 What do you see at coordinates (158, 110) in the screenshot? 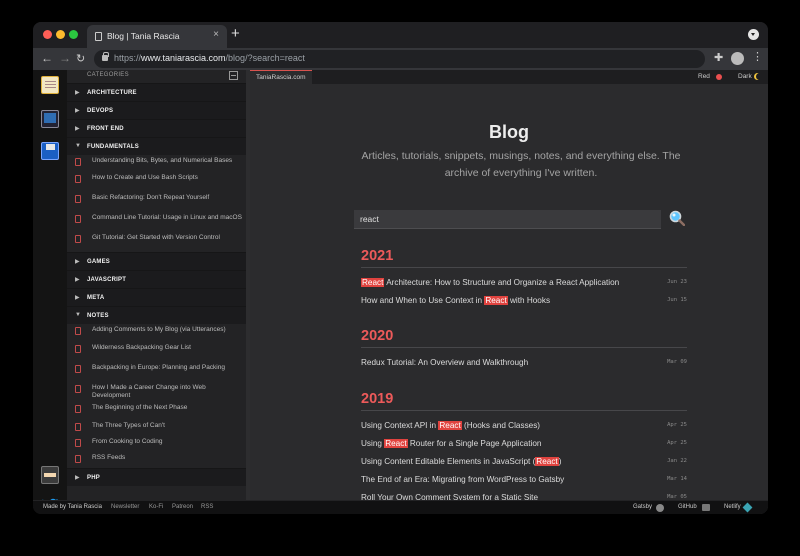
I see `category-devops: ▶ DEVOPS` at bounding box center [158, 110].